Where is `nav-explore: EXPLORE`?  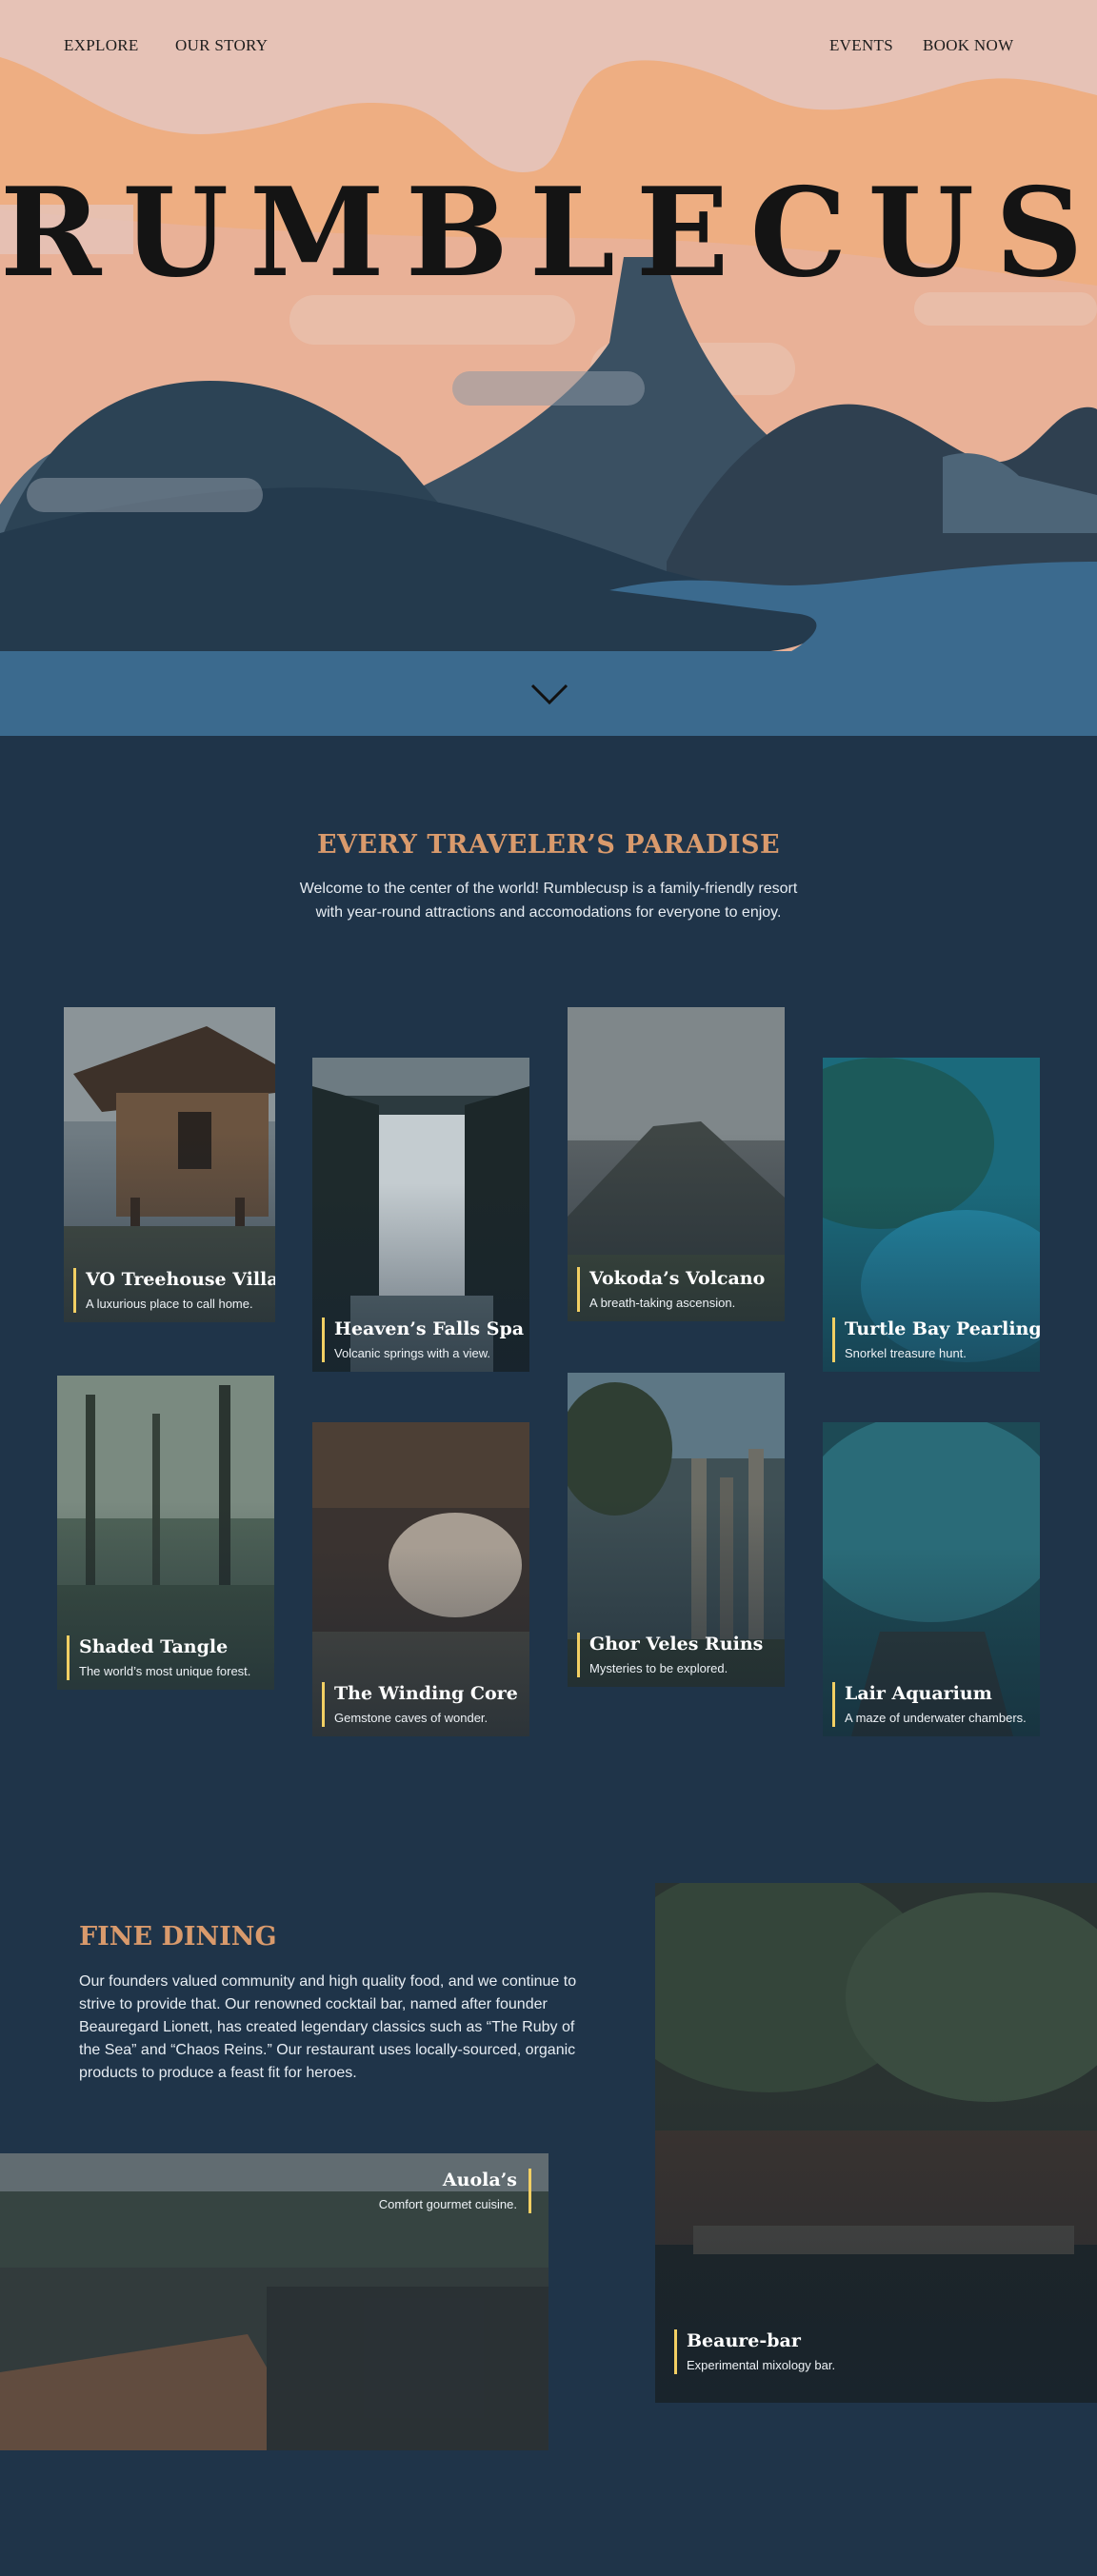
nav-explore: EXPLORE is located at coordinates (101, 45).